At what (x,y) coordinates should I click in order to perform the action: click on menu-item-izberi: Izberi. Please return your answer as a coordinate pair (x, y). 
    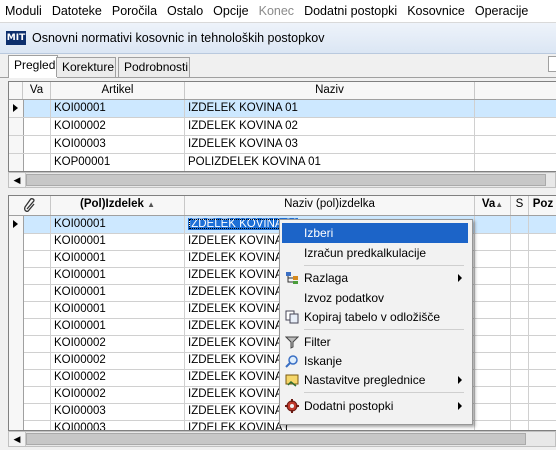
    Looking at the image, I should click on (375, 233).